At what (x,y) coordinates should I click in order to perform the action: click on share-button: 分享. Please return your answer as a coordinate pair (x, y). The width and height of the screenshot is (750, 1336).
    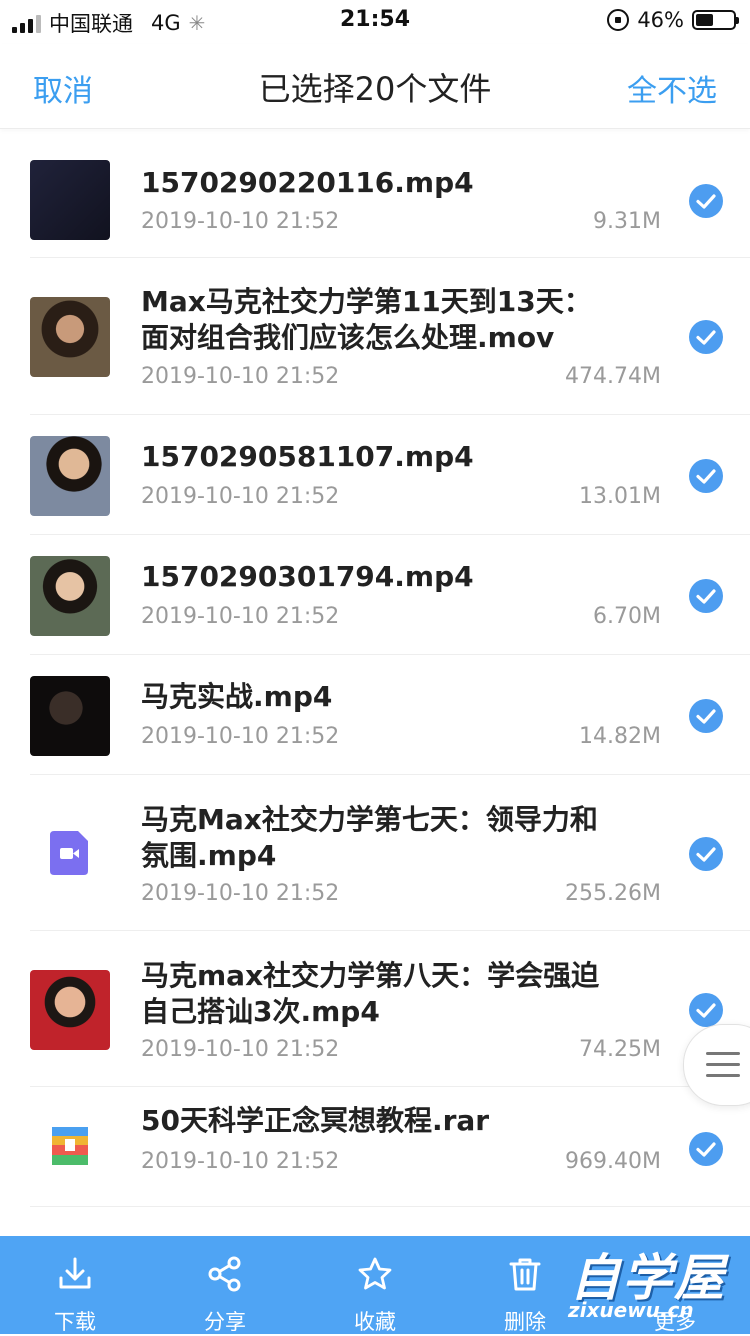
    Looking at the image, I should click on (225, 1285).